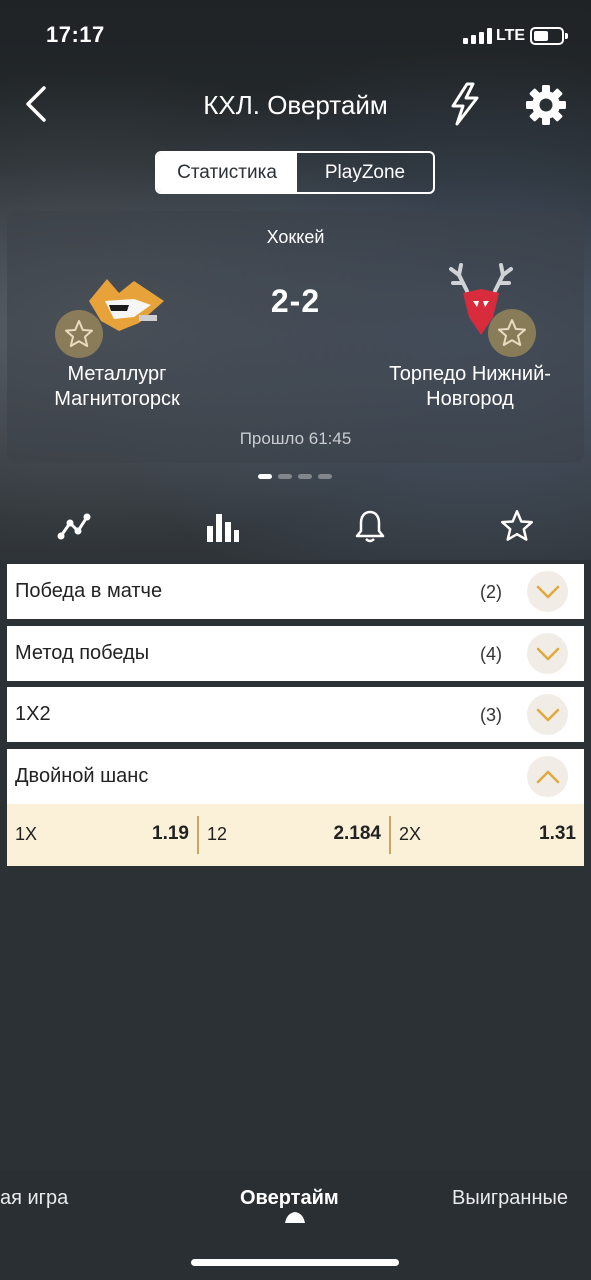  Describe the element at coordinates (357, 833) in the screenshot. I see `odd-value: 2.184` at that location.